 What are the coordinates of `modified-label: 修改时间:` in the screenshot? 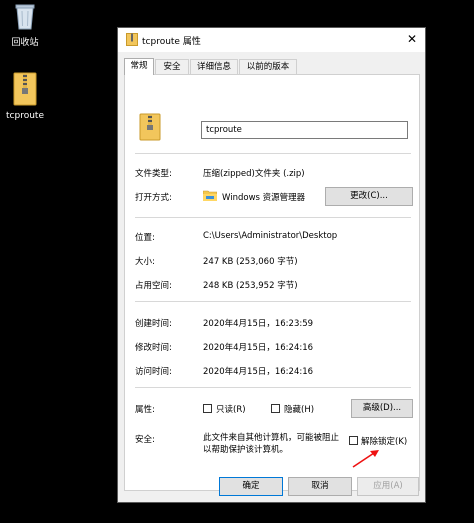 It's located at (153, 348).